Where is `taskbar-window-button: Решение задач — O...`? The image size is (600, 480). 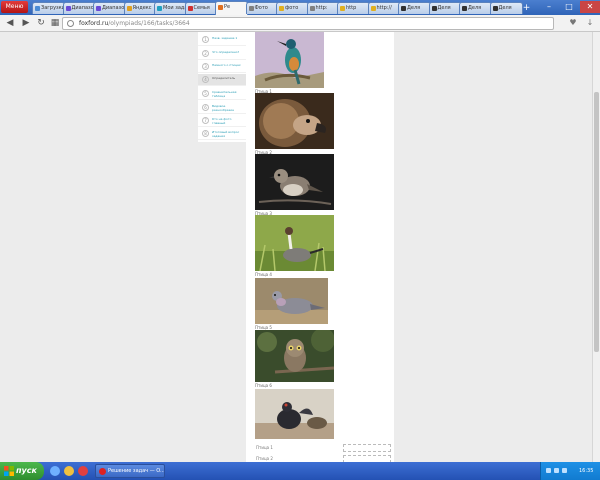 taskbar-window-button: Решение задач — O... is located at coordinates (130, 471).